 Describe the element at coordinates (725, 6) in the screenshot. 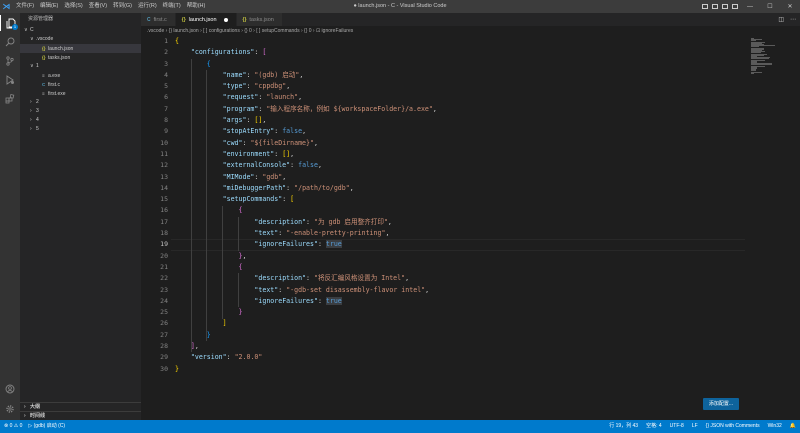

I see `toggle-secondary-sidebar-icon` at that location.